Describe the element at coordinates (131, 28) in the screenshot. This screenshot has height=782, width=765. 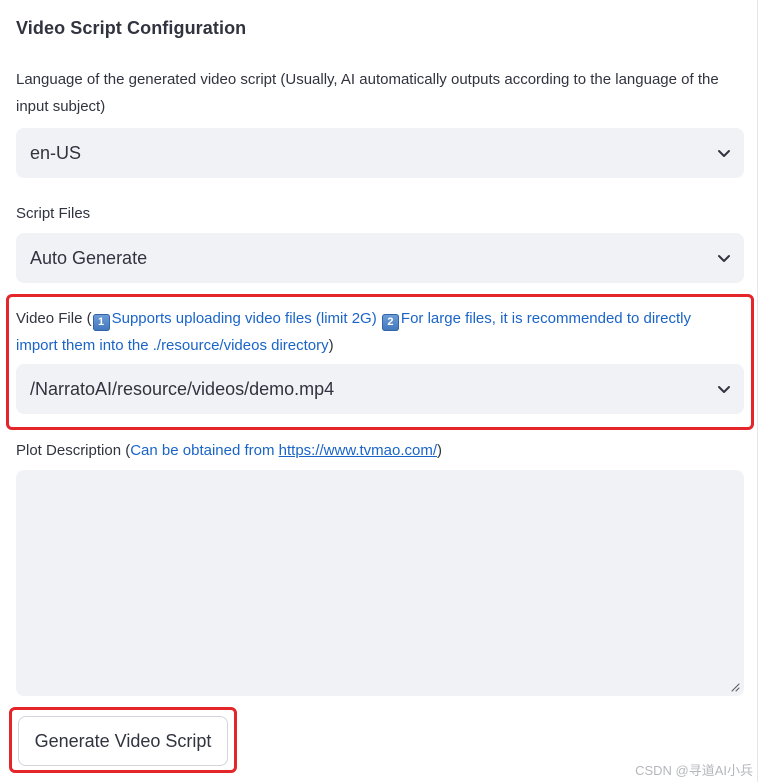
I see `section-title: Video Script Configuration` at that location.